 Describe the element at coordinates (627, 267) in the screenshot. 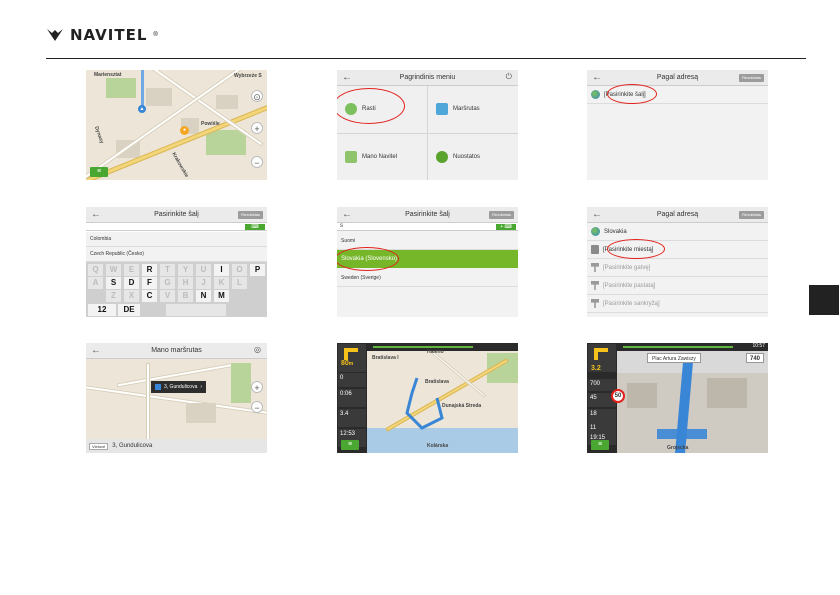

I see `list-item-label: [Pasirinkite gatvę]` at that location.